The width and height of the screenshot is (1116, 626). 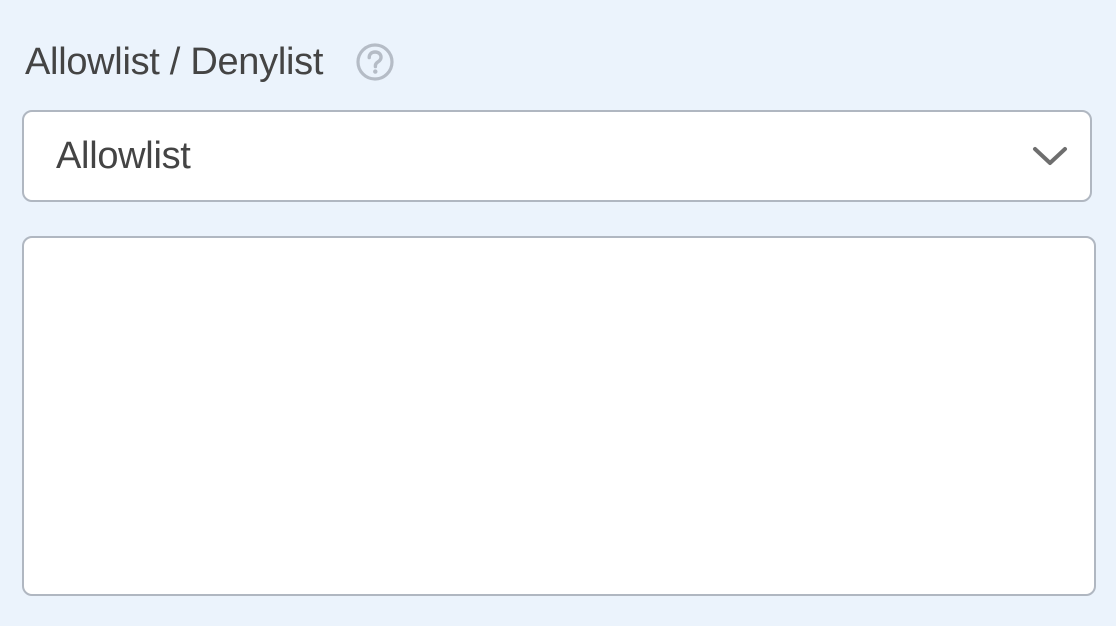 What do you see at coordinates (557, 156) in the screenshot?
I see `allowlist-denylist-select: Allowlist` at bounding box center [557, 156].